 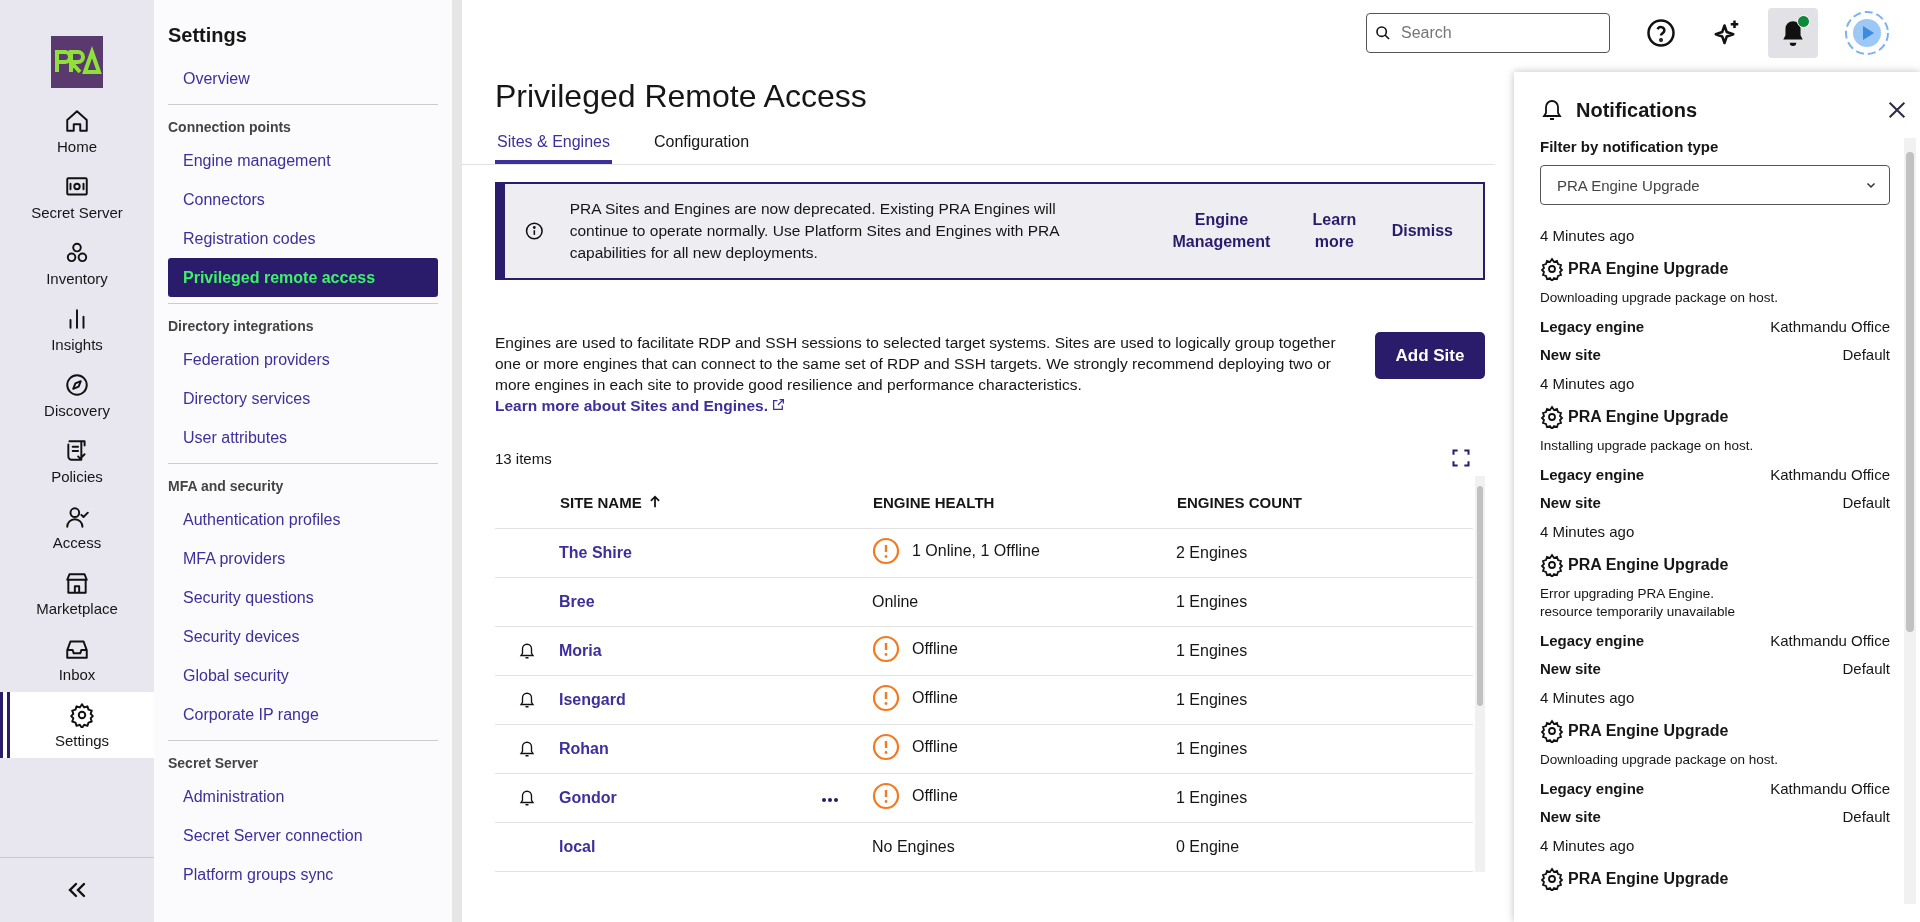 What do you see at coordinates (77, 329) in the screenshot?
I see `nav-item: Insights` at bounding box center [77, 329].